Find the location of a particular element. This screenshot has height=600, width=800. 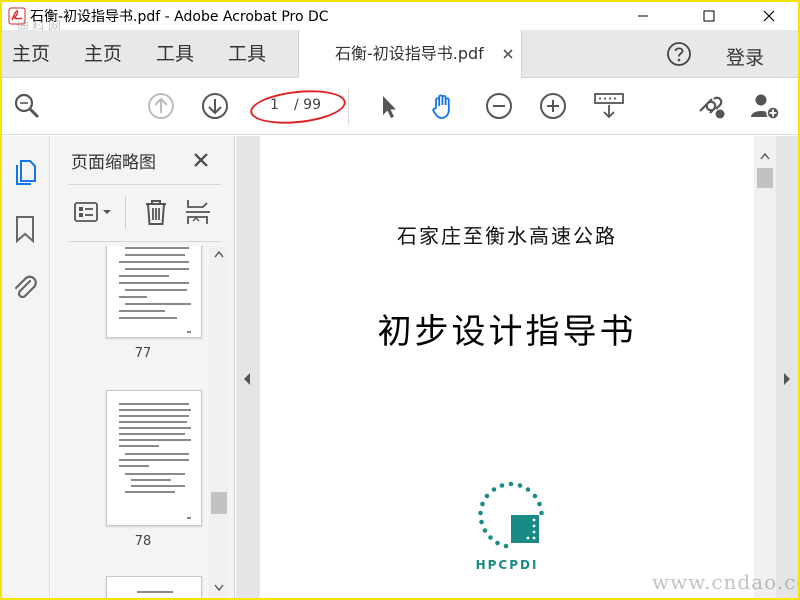

collapse-left-panel-icon is located at coordinates (247, 379).